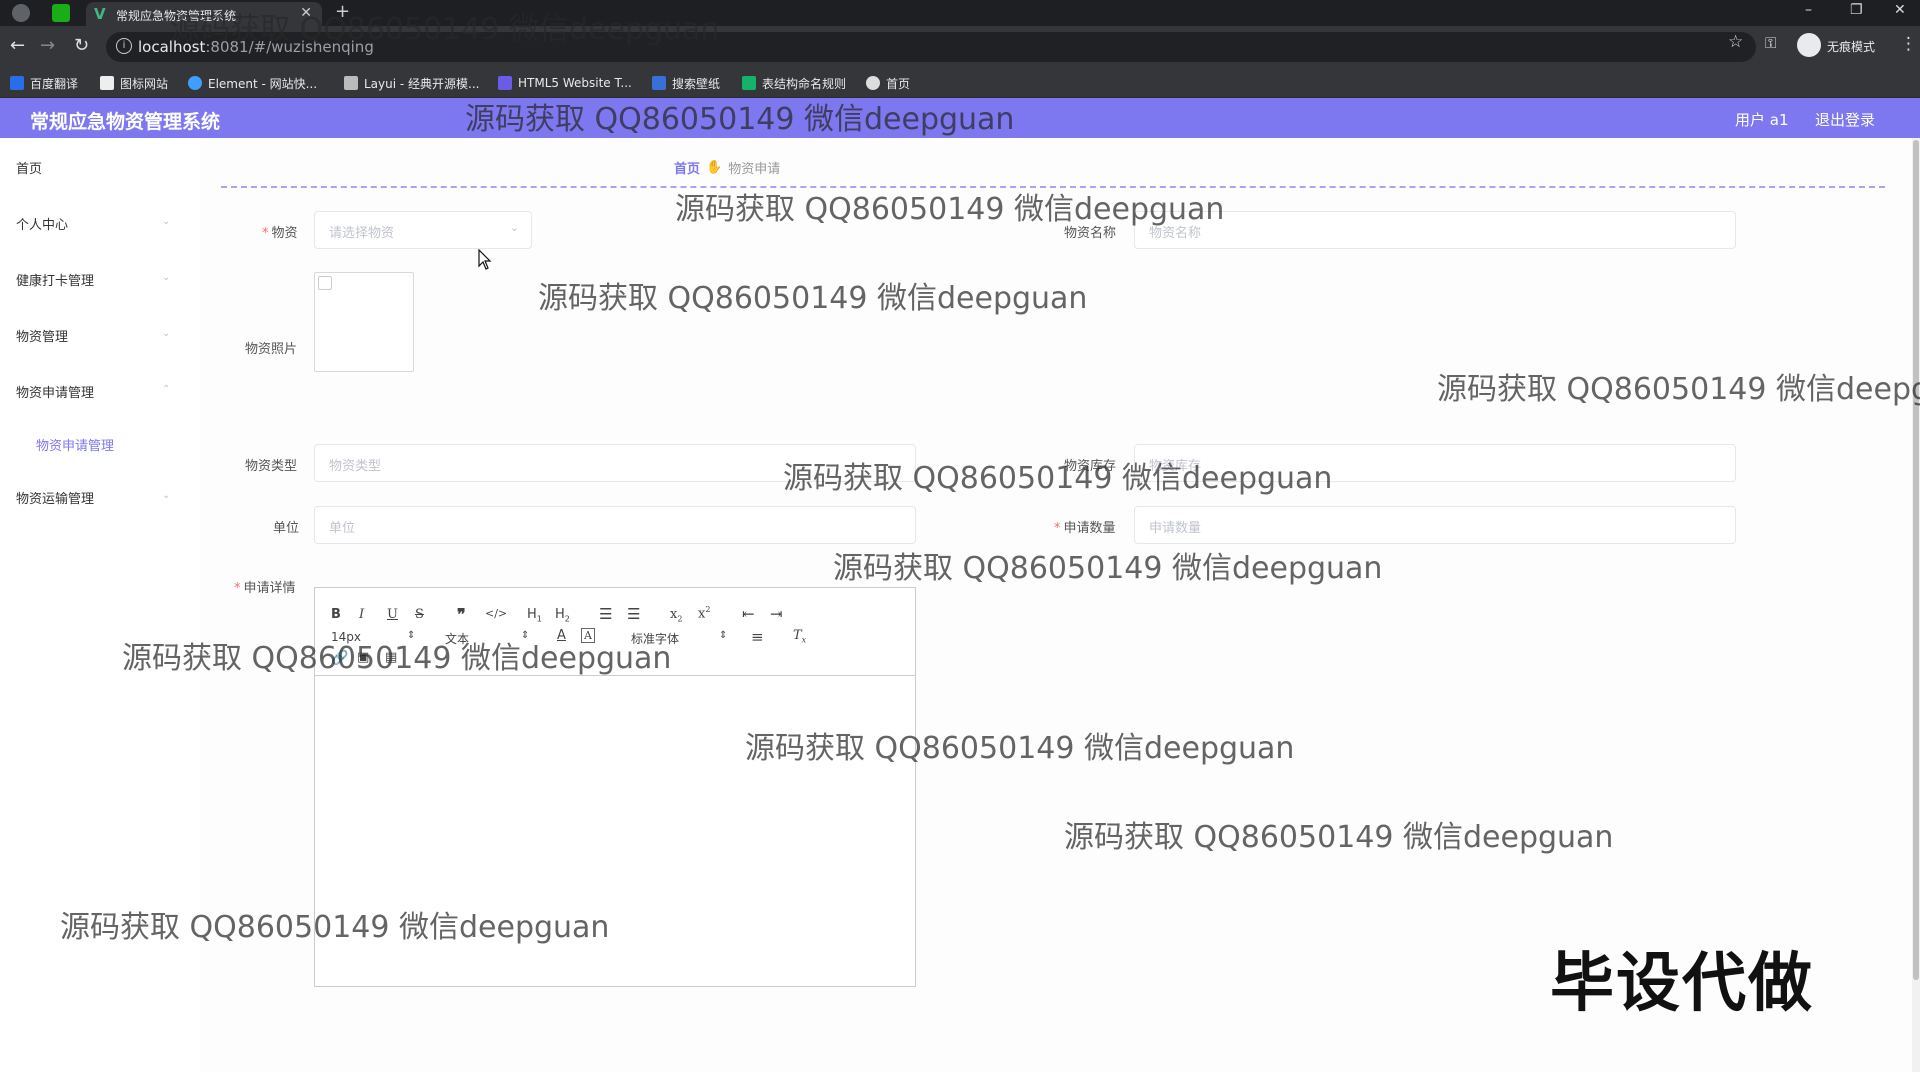 The image size is (1920, 1072). What do you see at coordinates (271, 466) in the screenshot?
I see `type-label: 物资类型` at bounding box center [271, 466].